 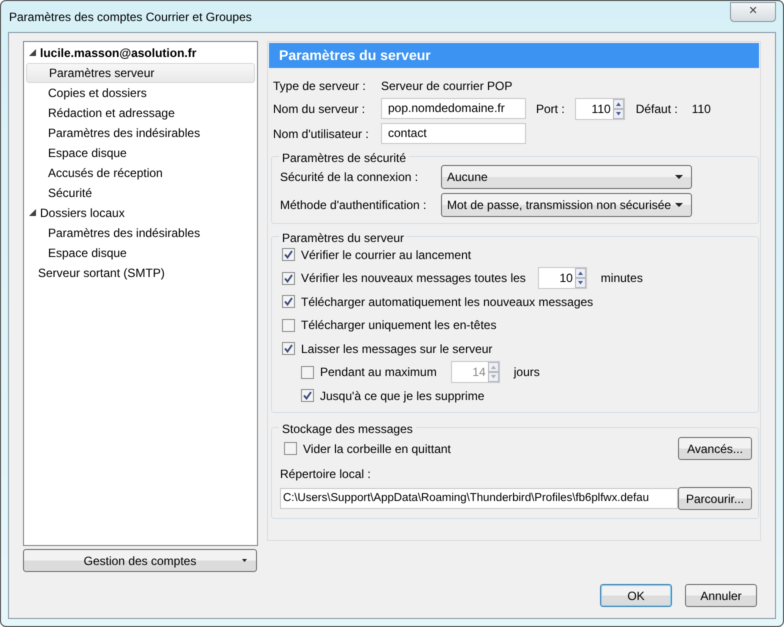 I want to click on field-value: 110, so click(x=701, y=109).